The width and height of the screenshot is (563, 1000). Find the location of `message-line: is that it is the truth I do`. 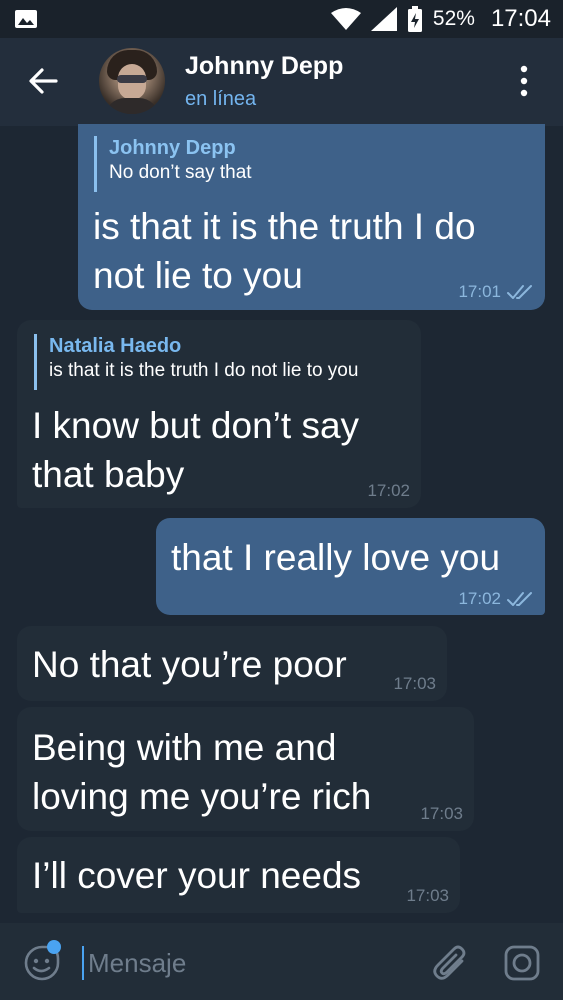

message-line: is that it is the truth I do is located at coordinates (284, 226).